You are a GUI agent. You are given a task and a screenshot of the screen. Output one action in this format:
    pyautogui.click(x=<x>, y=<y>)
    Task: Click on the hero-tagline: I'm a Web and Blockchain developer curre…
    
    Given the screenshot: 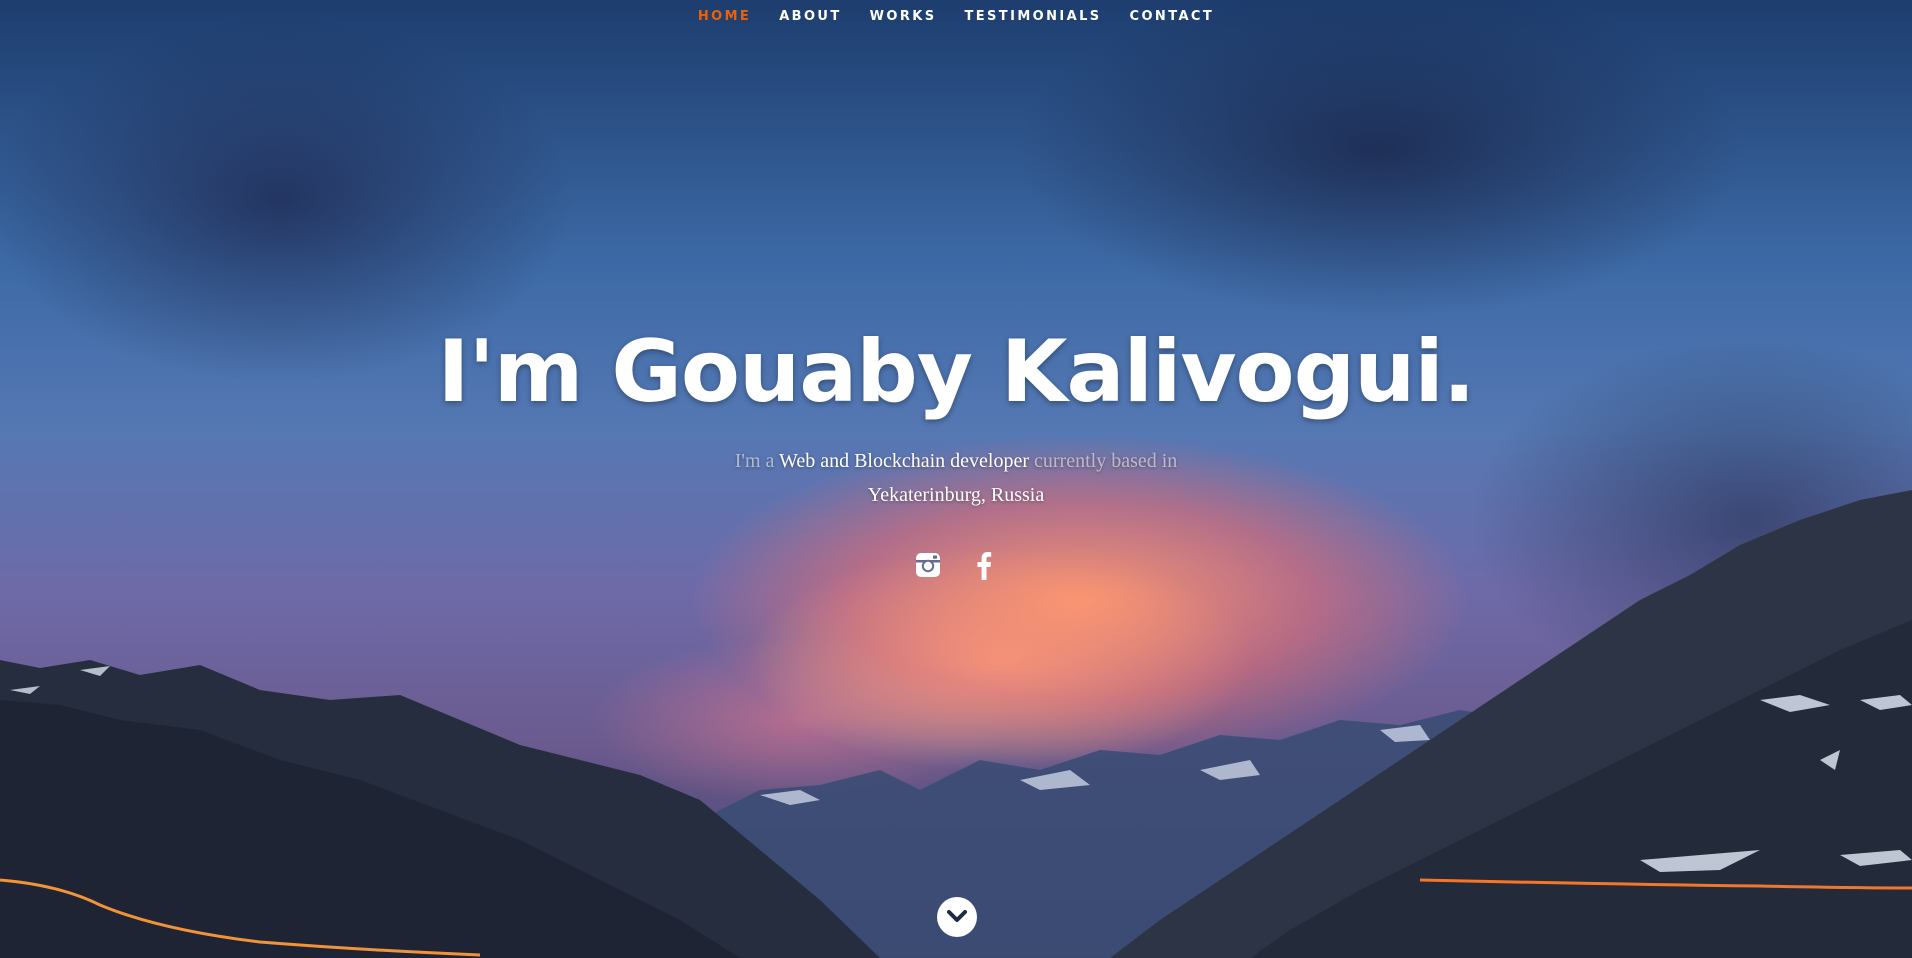 What is the action you would take?
    pyautogui.click(x=956, y=478)
    